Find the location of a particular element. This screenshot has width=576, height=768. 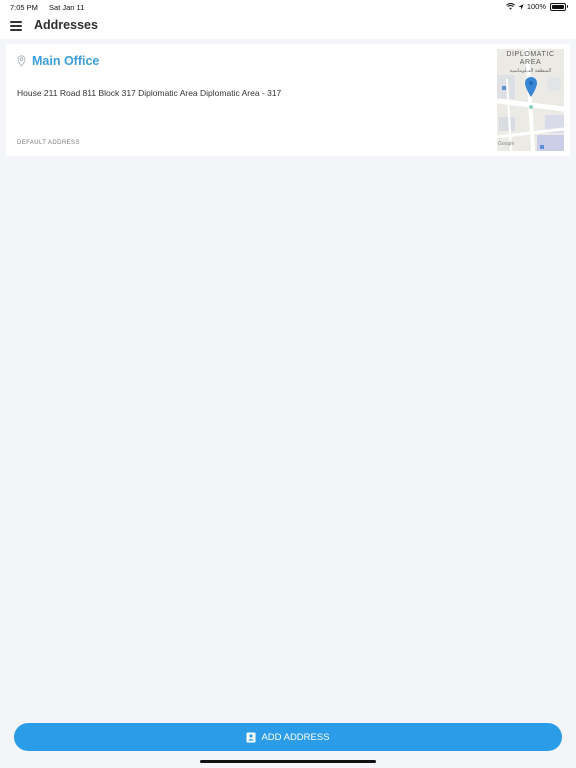

default-address-label: DEFAULT ADDRESS is located at coordinates (48, 143).